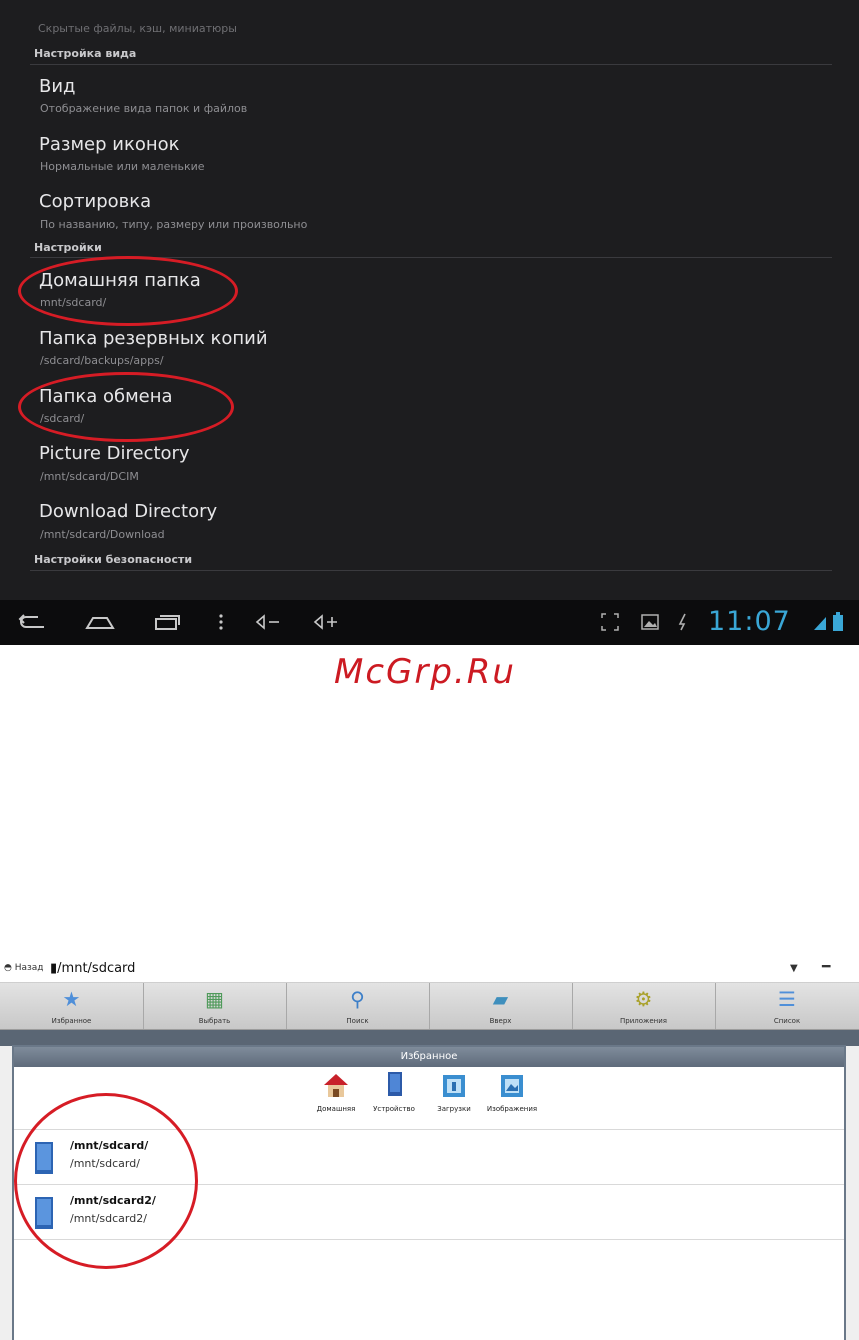  I want to click on device-icon, so click(395, 1084).